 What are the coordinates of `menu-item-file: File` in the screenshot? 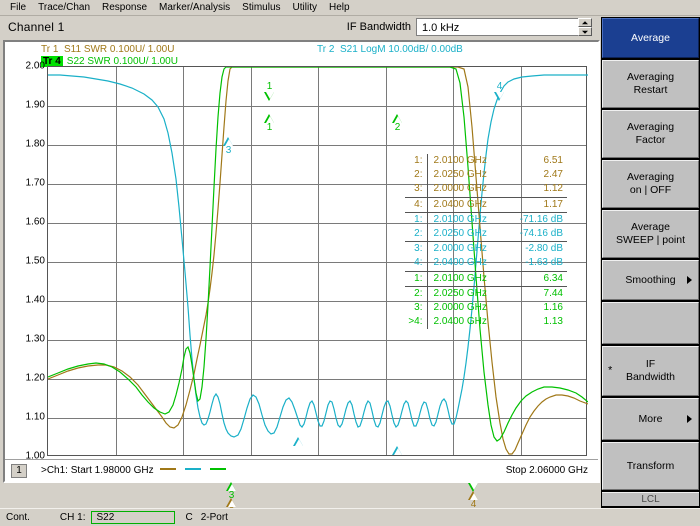 It's located at (18, 7).